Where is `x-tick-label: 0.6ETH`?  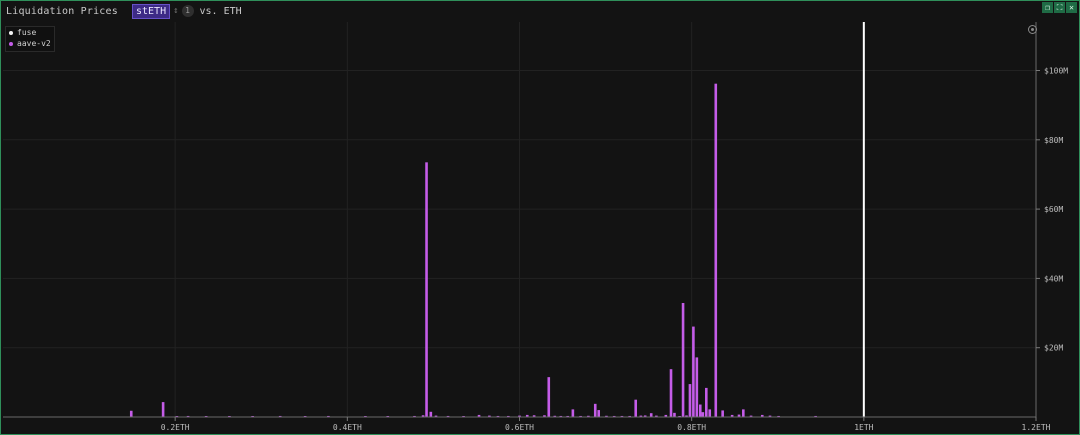 x-tick-label: 0.6ETH is located at coordinates (519, 427).